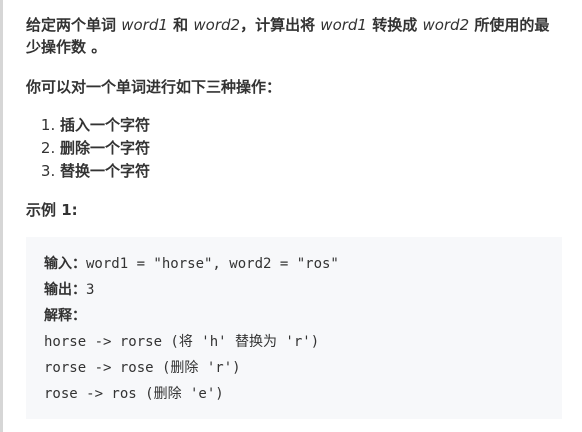 The height and width of the screenshot is (432, 582). Describe the element at coordinates (303, 316) in the screenshot. I see `example-explain-line: 解释：` at that location.